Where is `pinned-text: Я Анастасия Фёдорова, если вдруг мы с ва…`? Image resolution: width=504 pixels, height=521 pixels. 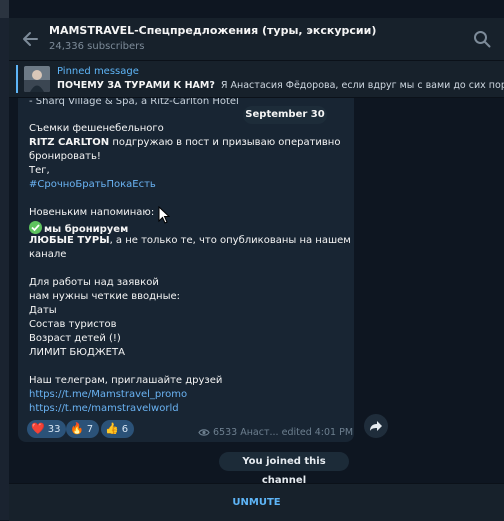
pinned-text: Я Анастасия Фёдорова, если вдруг мы с ва… is located at coordinates (362, 85).